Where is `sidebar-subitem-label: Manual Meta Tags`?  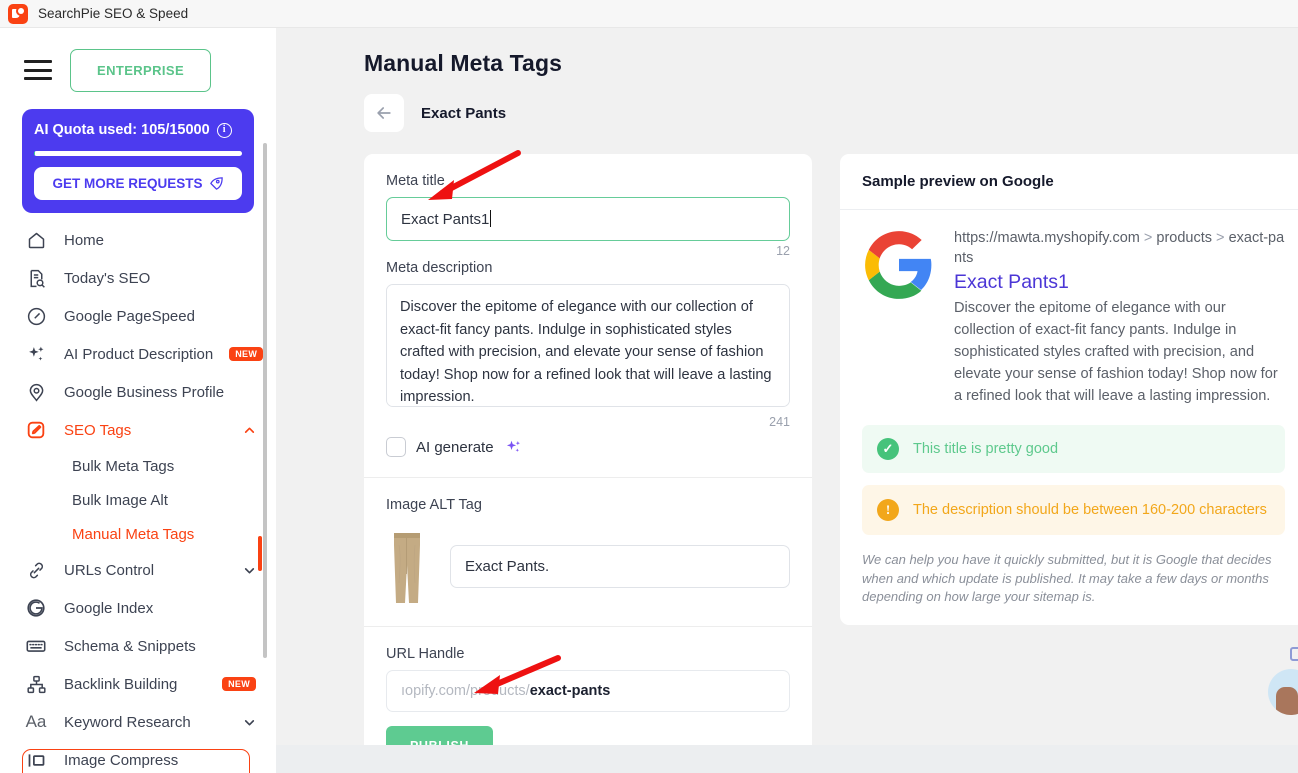 sidebar-subitem-label: Manual Meta Tags is located at coordinates (133, 534).